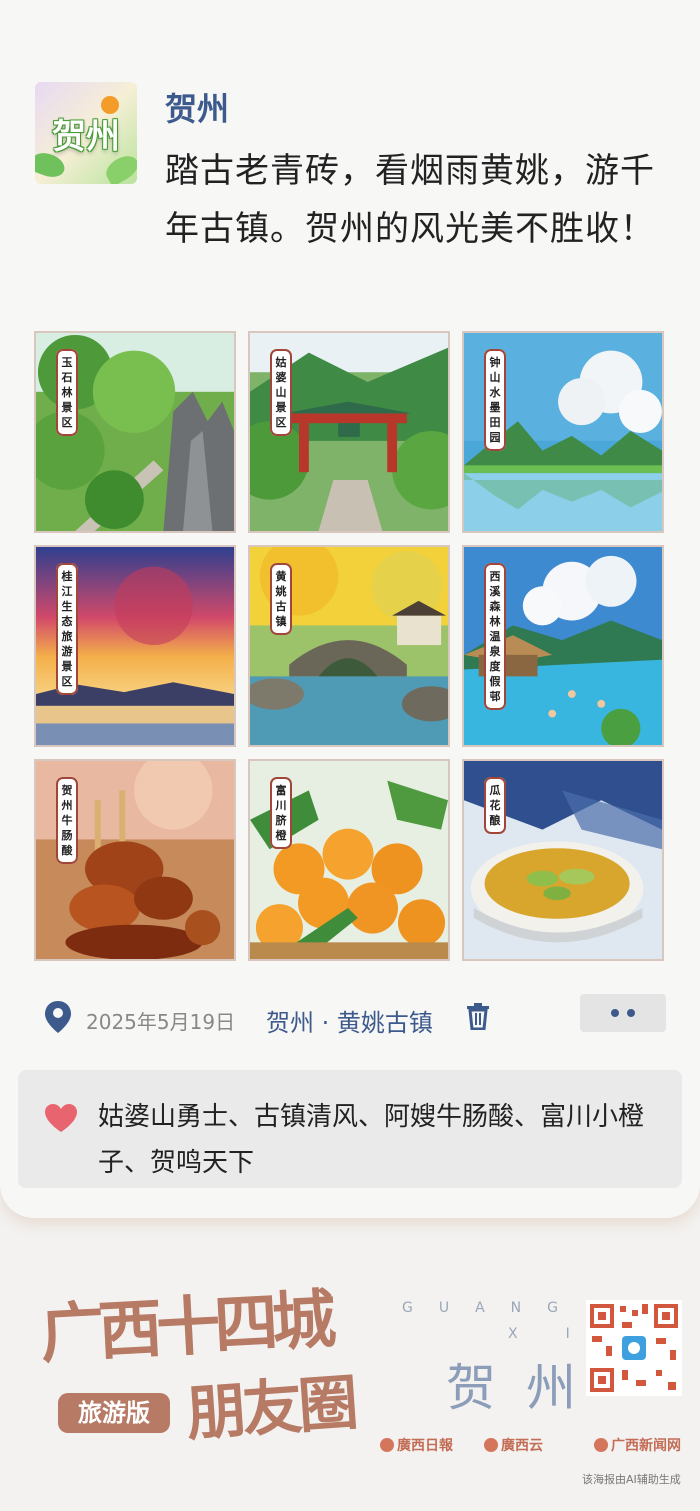 The height and width of the screenshot is (1511, 700). Describe the element at coordinates (135, 860) in the screenshot. I see `photo-tile: 贺州牛肠酸` at that location.